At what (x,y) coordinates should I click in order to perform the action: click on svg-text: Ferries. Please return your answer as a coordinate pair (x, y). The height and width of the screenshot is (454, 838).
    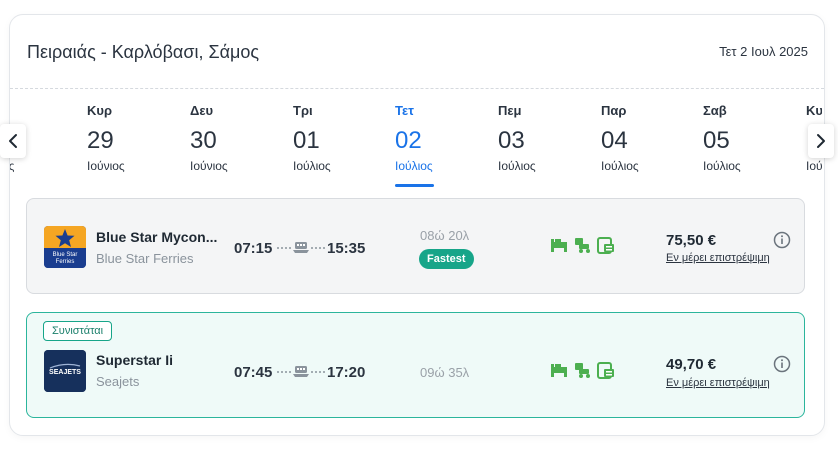
    Looking at the image, I should click on (65, 262).